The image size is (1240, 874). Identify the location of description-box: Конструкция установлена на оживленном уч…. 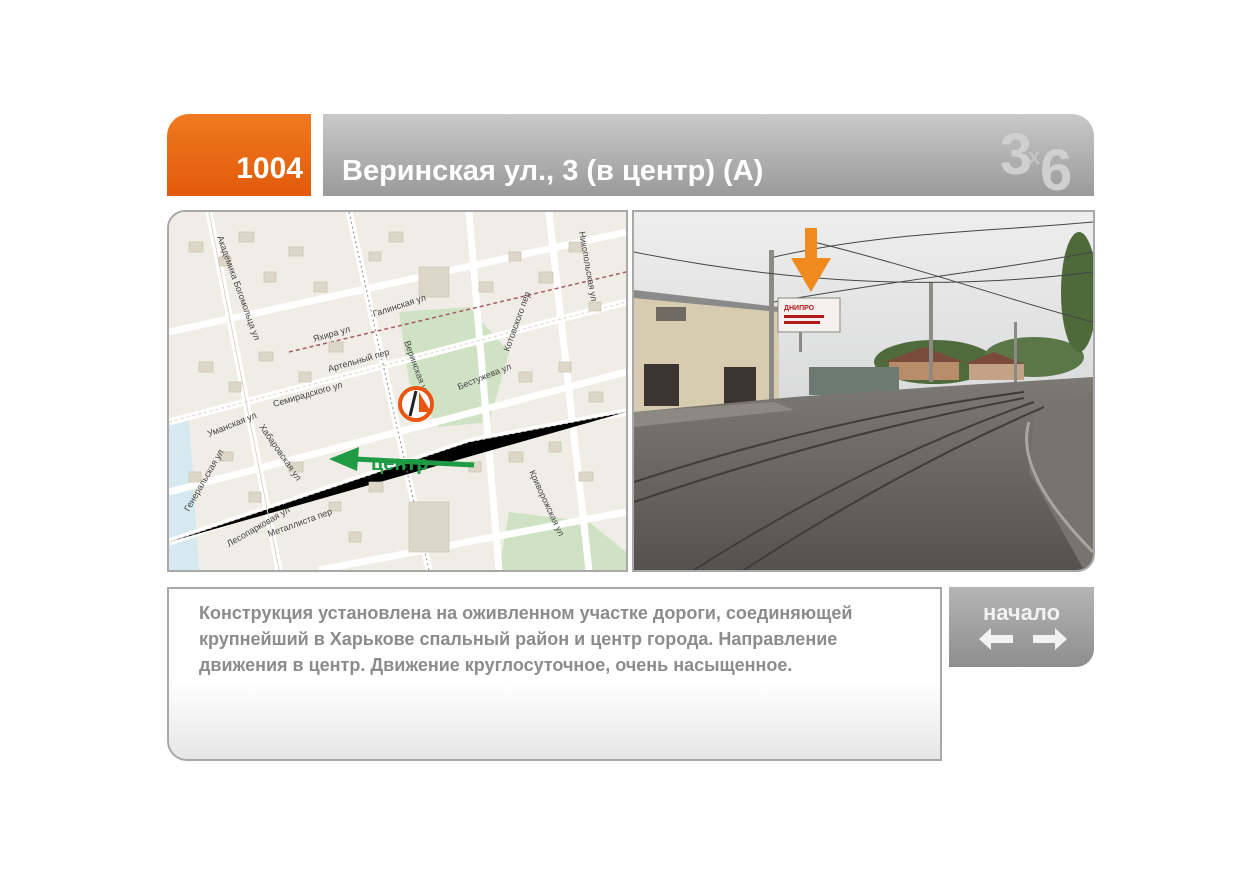
(554, 674).